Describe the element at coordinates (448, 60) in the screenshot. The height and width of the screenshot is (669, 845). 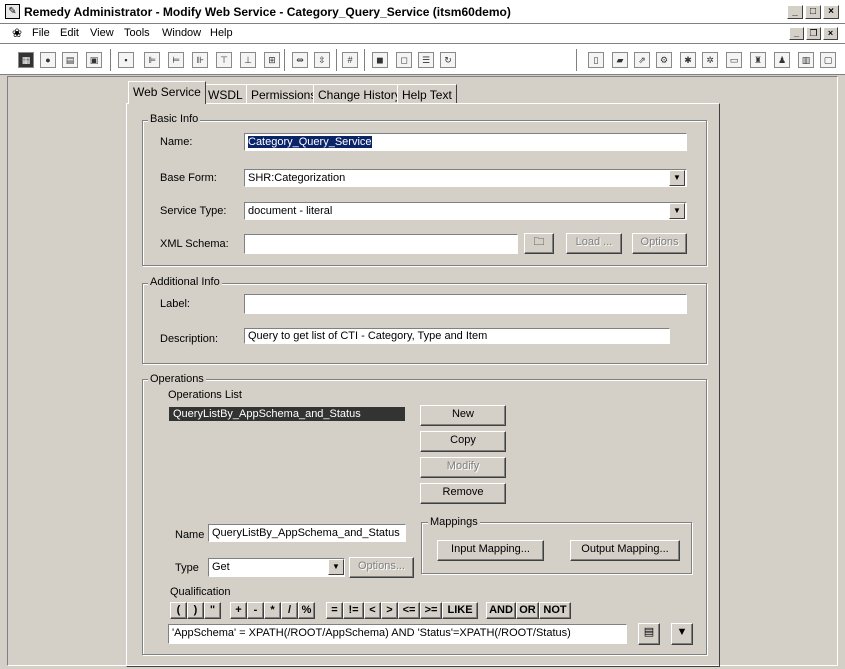
I see `refresh-icon: ↻` at that location.